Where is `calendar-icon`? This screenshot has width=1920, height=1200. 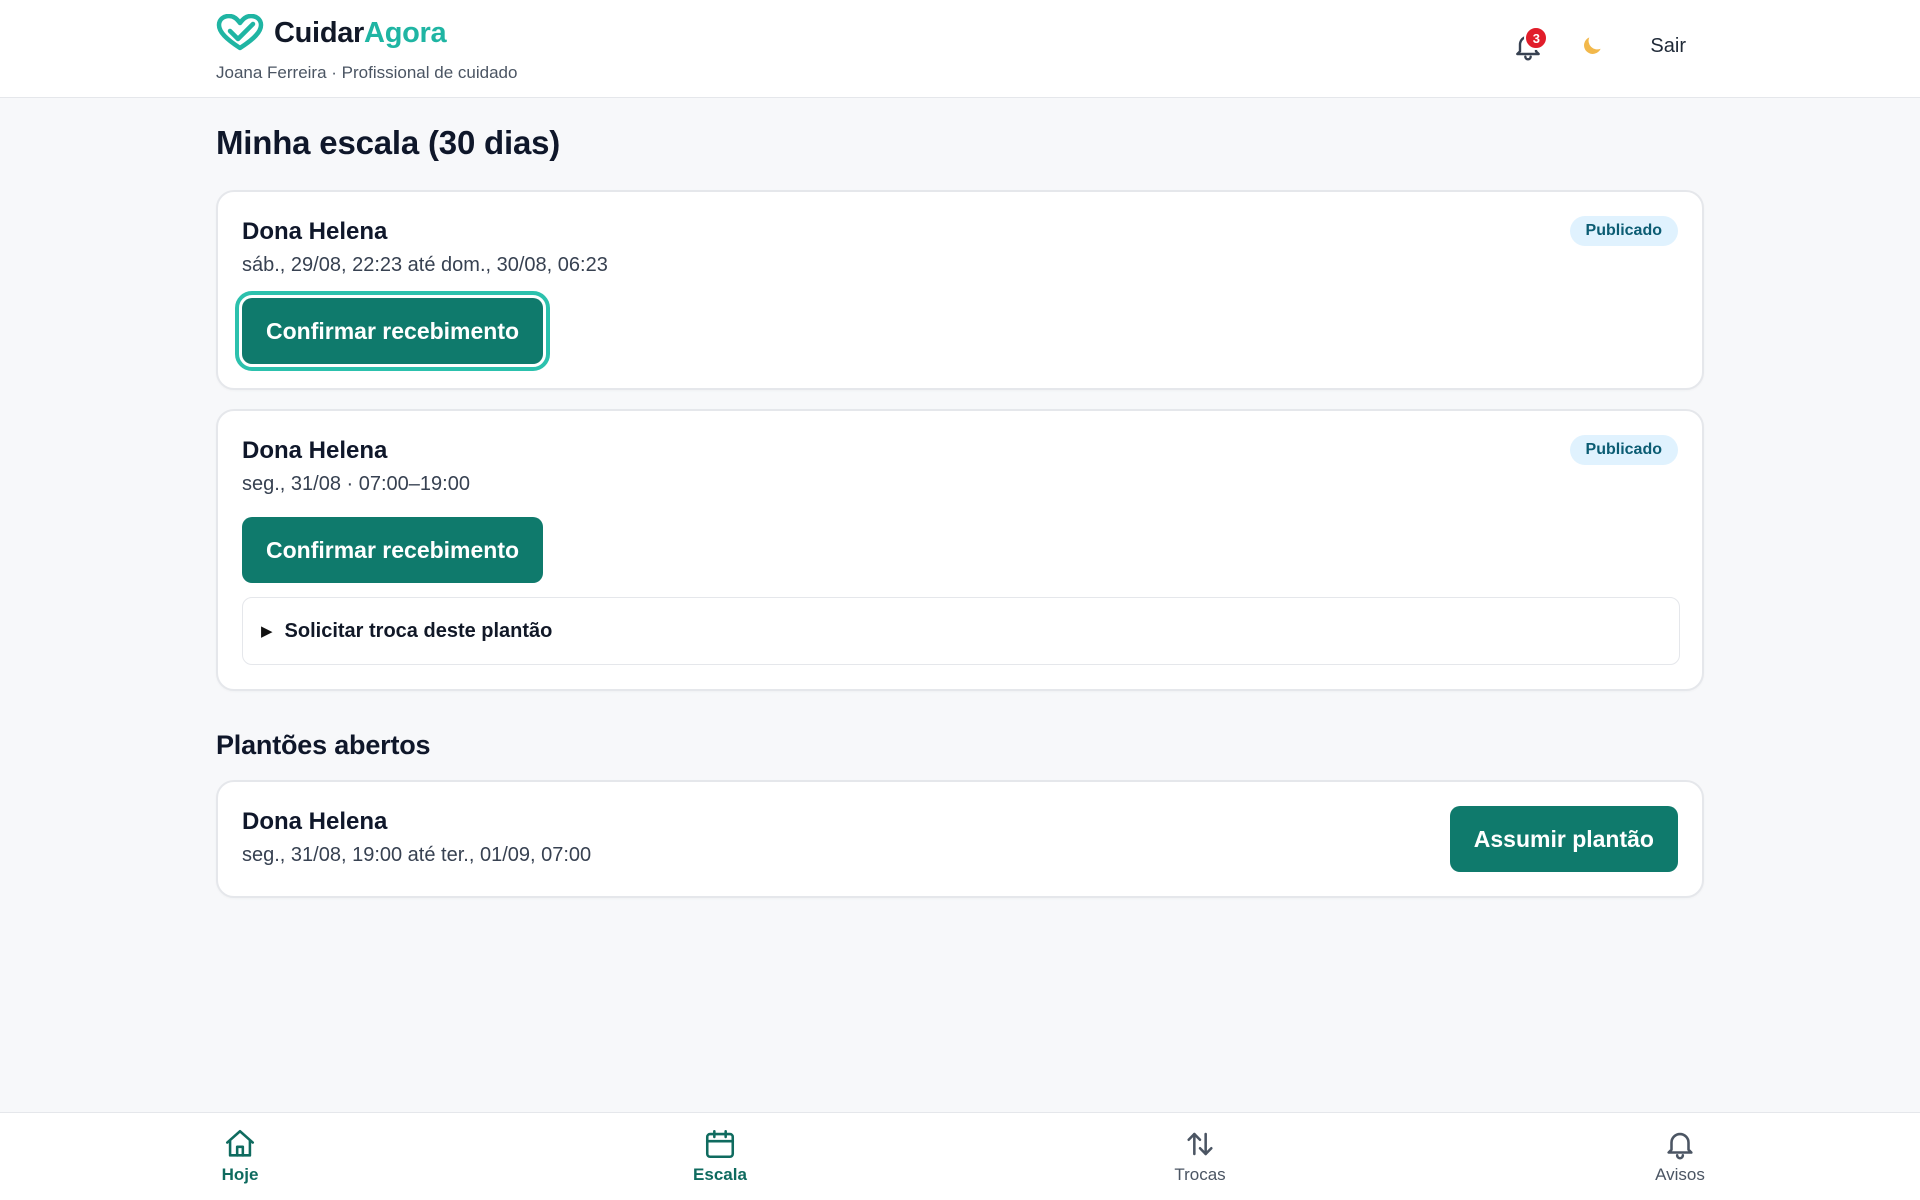 calendar-icon is located at coordinates (720, 1144).